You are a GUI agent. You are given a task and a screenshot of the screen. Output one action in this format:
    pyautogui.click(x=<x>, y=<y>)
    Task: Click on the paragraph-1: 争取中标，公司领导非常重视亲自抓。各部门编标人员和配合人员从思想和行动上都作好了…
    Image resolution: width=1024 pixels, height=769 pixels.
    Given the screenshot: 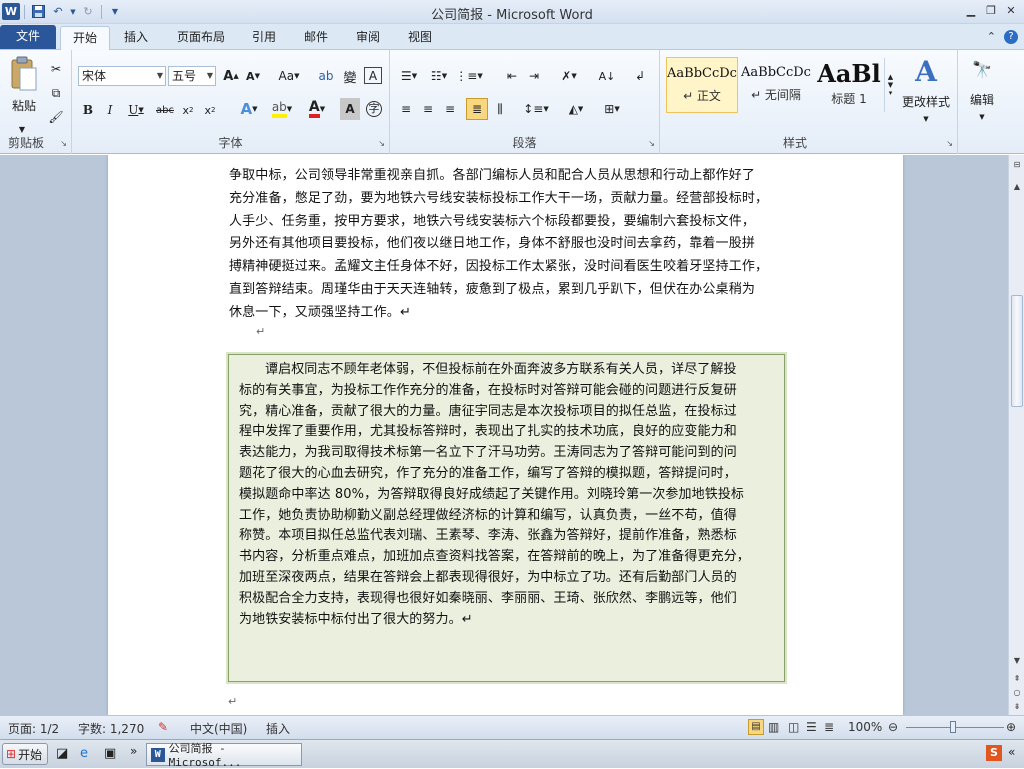 What is the action you would take?
    pyautogui.click(x=507, y=245)
    